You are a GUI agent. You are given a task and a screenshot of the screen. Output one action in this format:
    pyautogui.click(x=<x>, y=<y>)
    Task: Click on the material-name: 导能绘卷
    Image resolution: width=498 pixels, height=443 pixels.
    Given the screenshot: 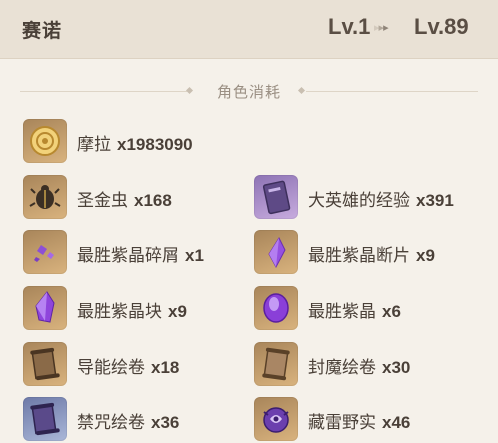 What is the action you would take?
    pyautogui.click(x=111, y=368)
    